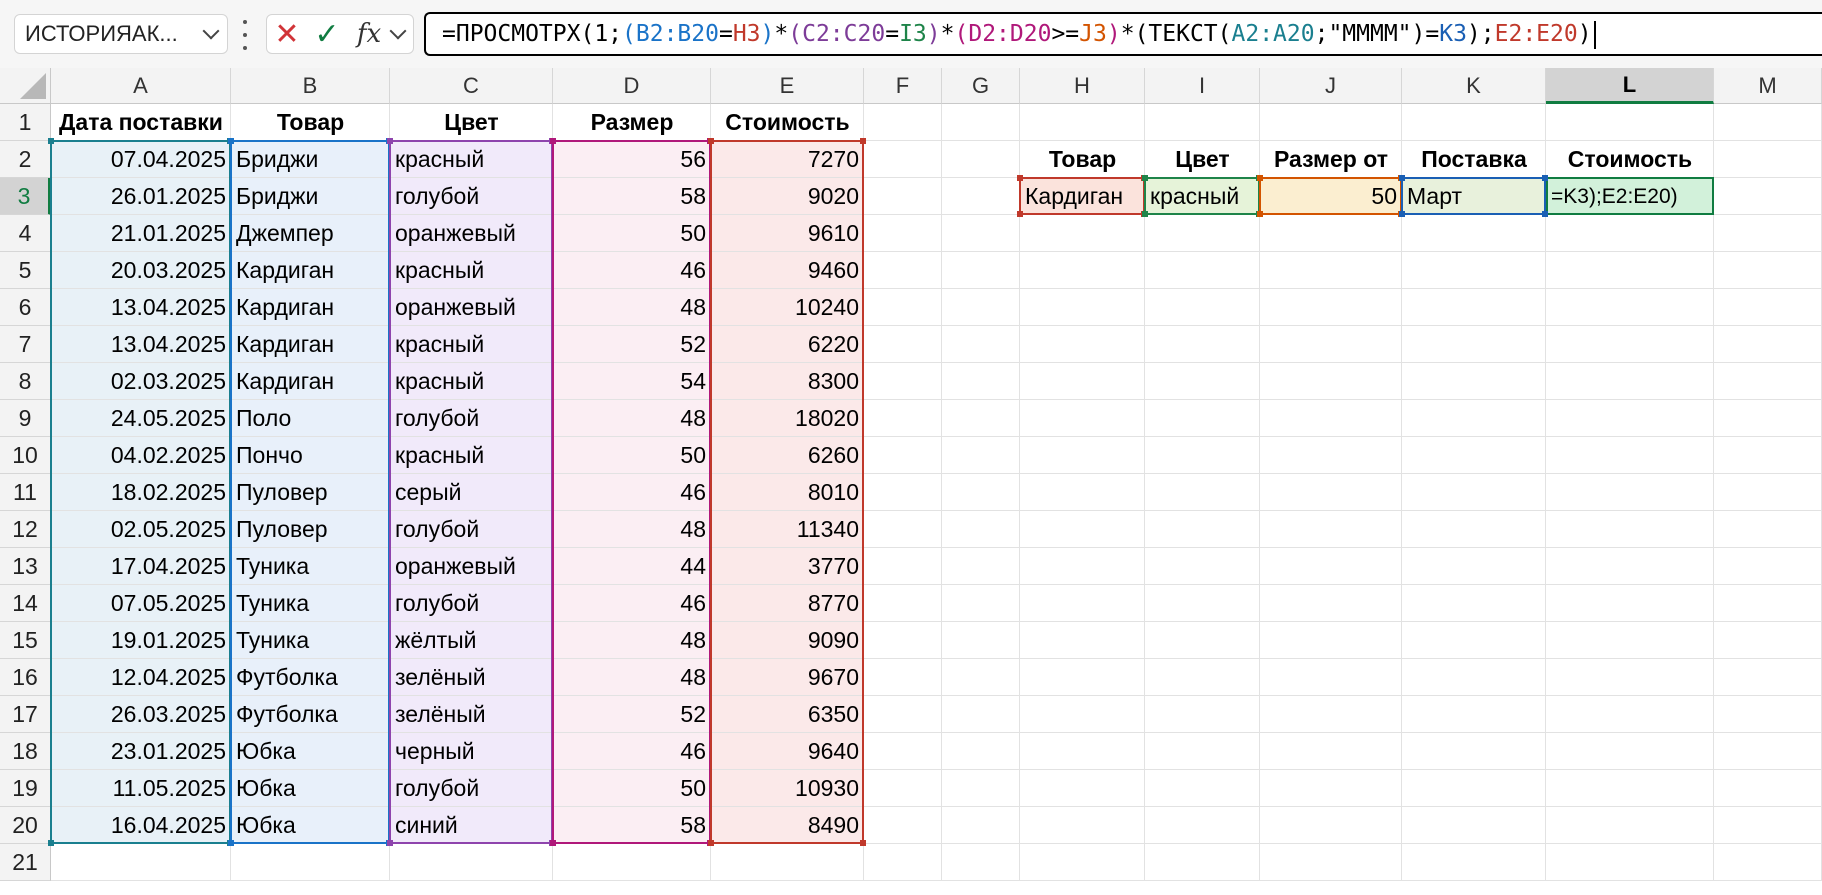  Describe the element at coordinates (141, 788) in the screenshot. I see `table-cell: 11.05.2025` at that location.